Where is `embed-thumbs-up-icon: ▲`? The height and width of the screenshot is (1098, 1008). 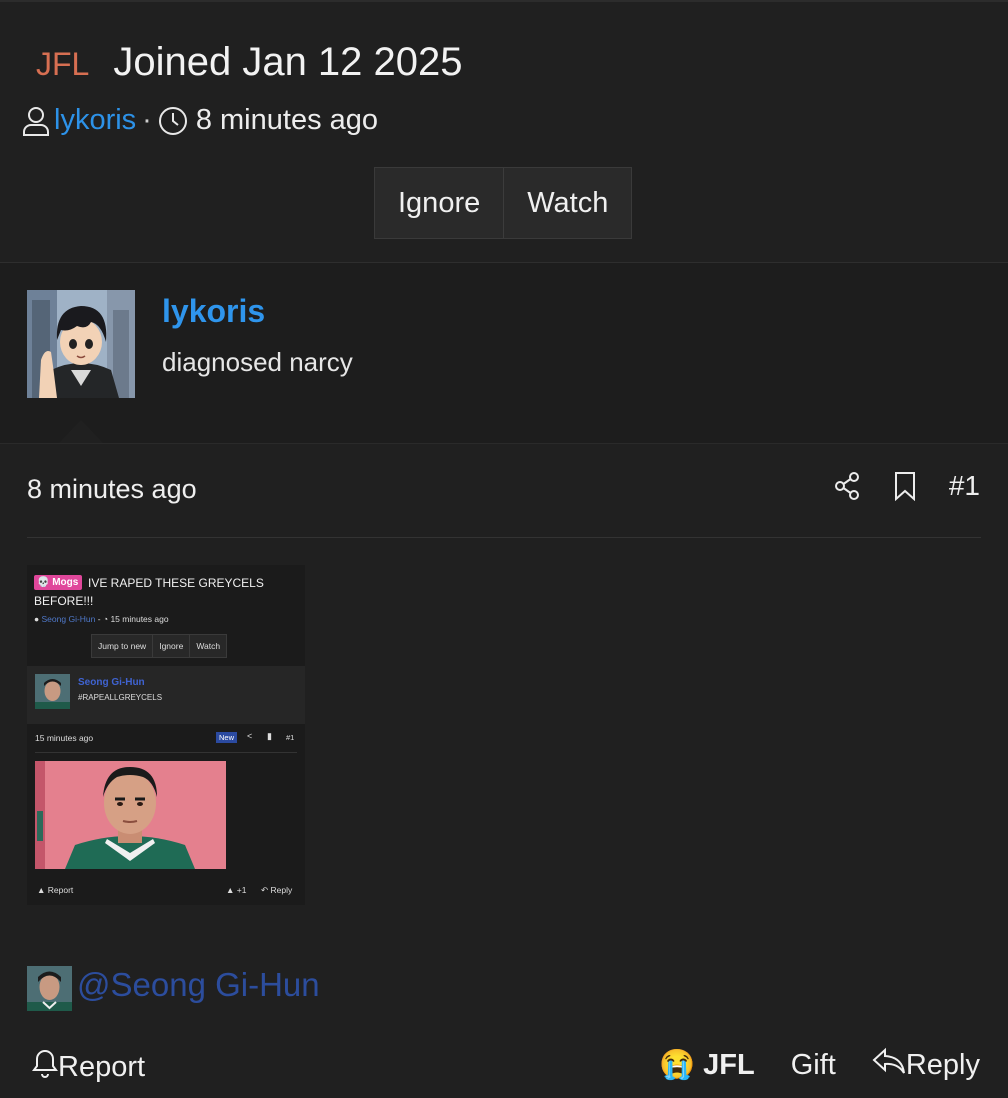 embed-thumbs-up-icon: ▲ is located at coordinates (231, 890).